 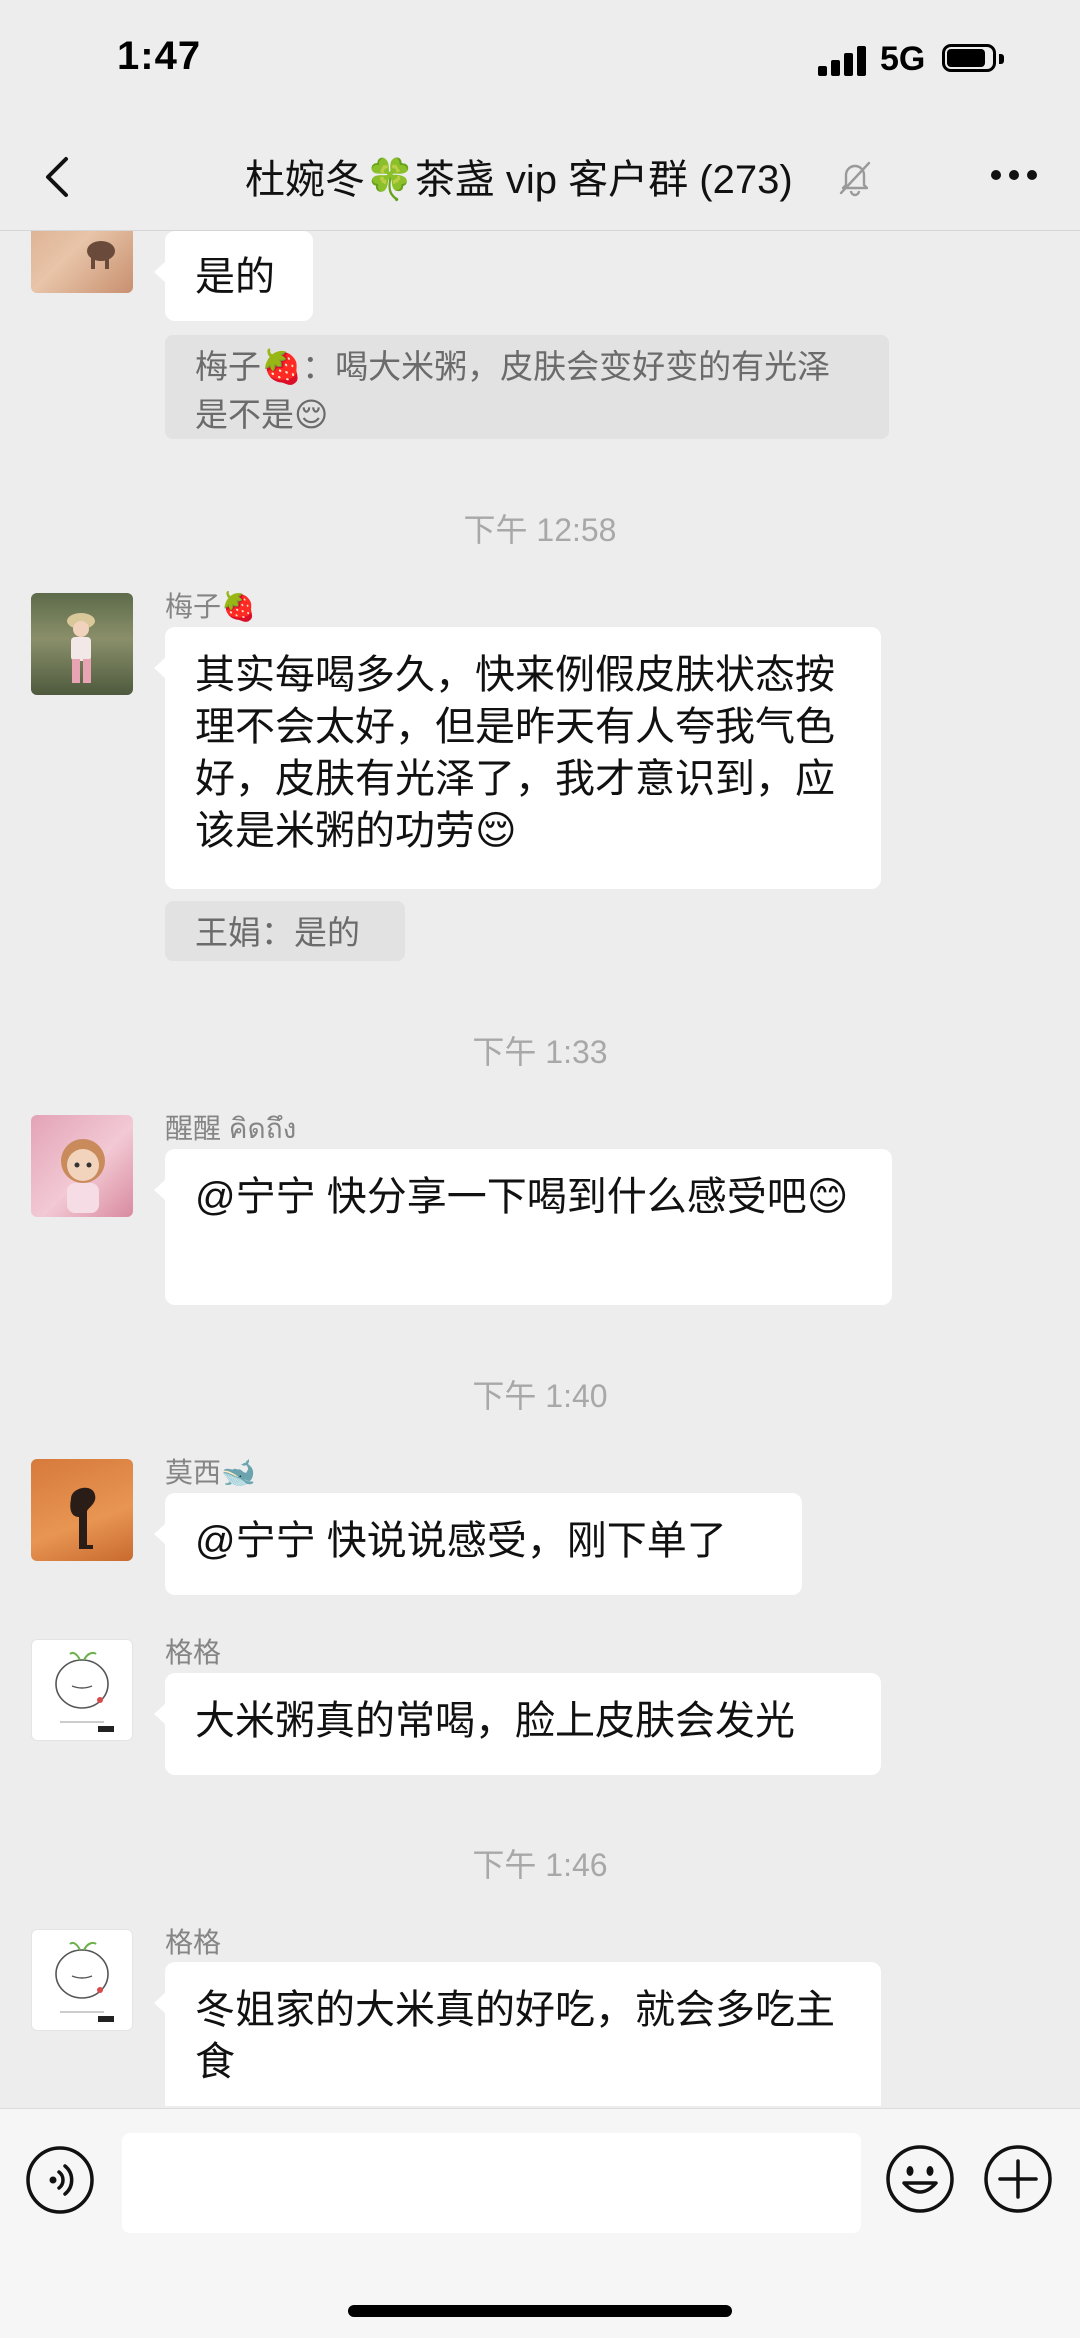 I want to click on message-bubble: 冬姐家的大米真的好吃，就会多吃主食, so click(x=517, y=2034).